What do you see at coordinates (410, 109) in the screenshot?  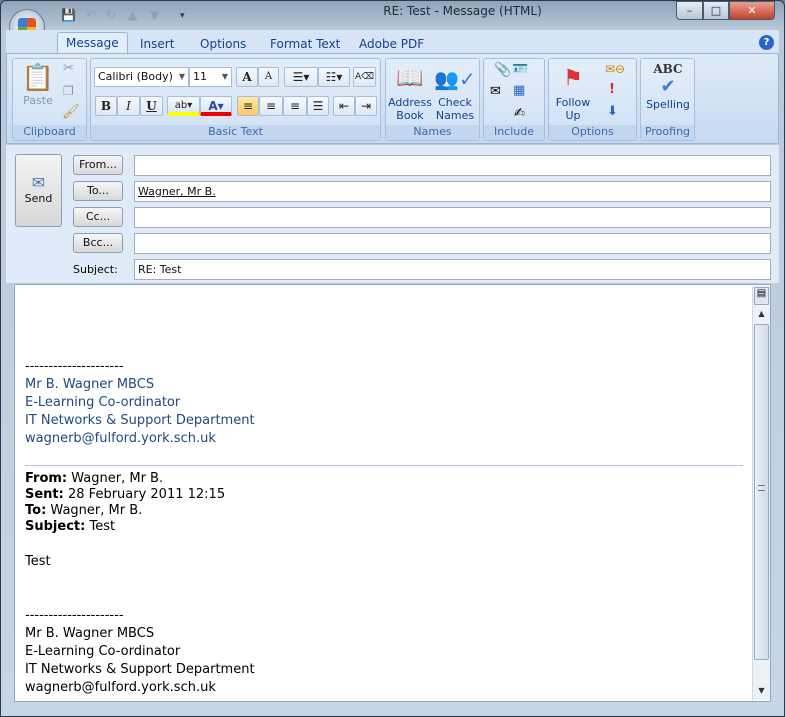 I see `address-book-label: Address Book` at bounding box center [410, 109].